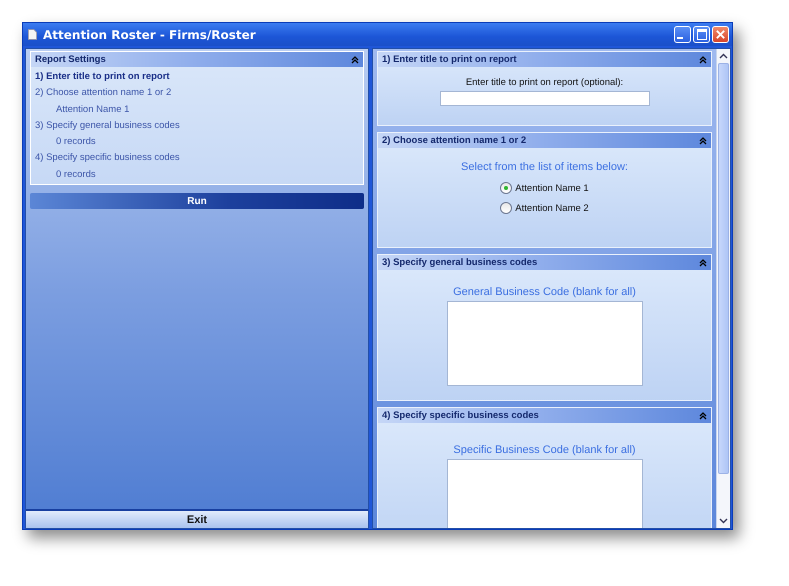 The image size is (789, 586). What do you see at coordinates (197, 201) in the screenshot?
I see `run-button: Run` at bounding box center [197, 201].